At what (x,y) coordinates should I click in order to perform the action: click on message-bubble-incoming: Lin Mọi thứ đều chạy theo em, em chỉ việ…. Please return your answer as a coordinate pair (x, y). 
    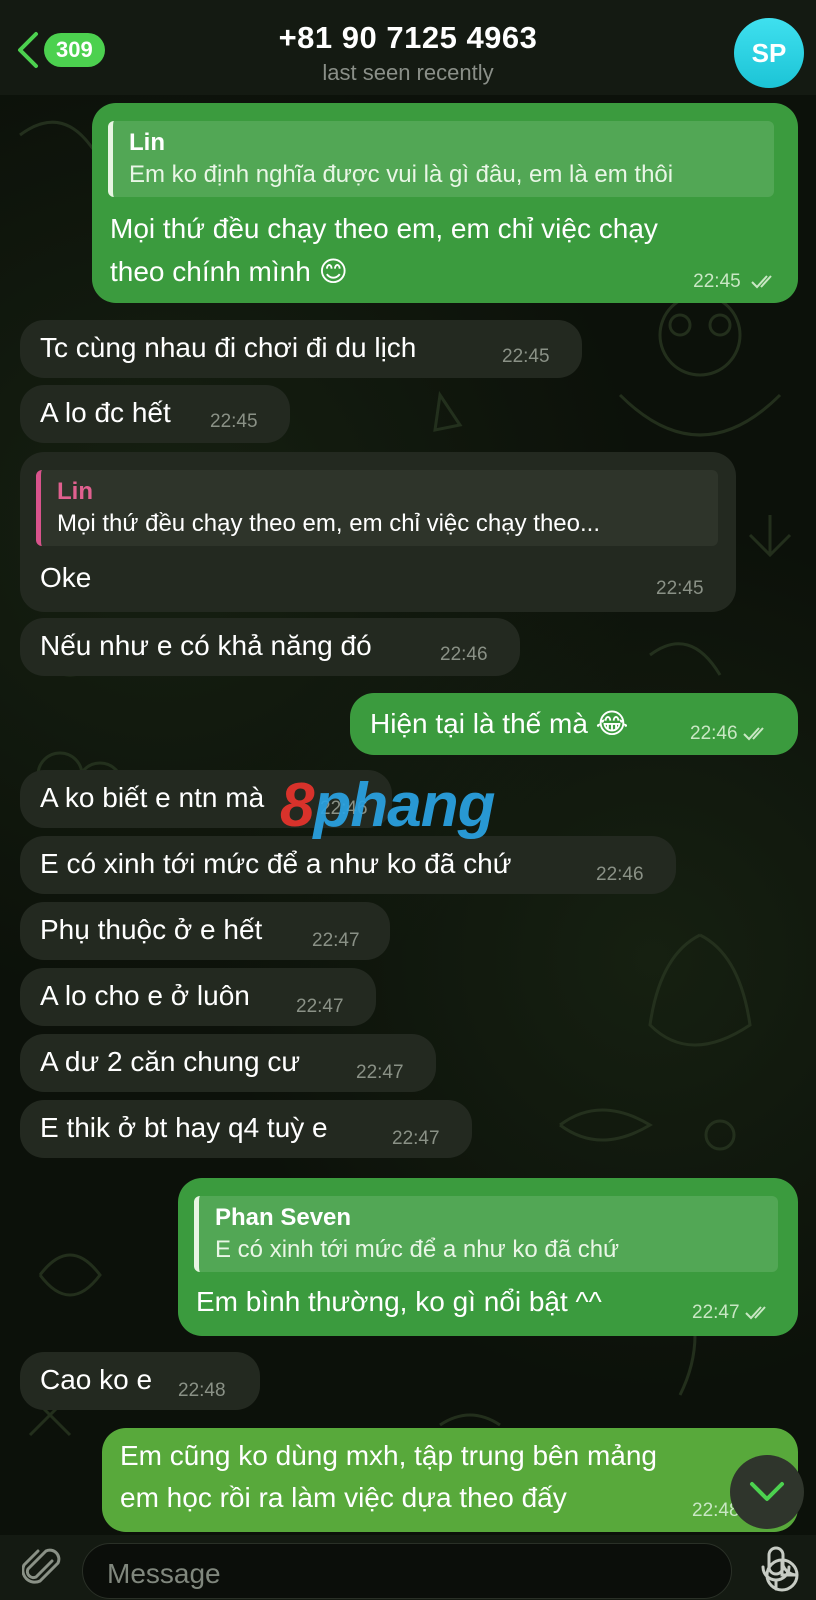
    Looking at the image, I should click on (378, 532).